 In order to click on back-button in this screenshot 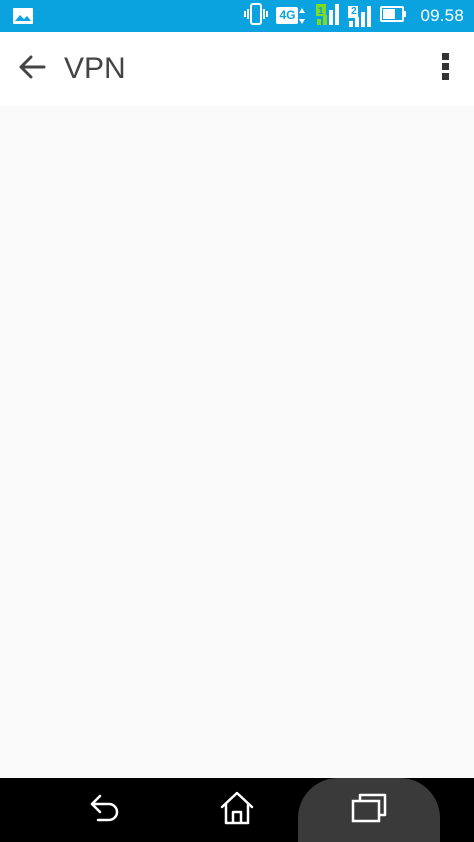, I will do `click(32, 69)`.